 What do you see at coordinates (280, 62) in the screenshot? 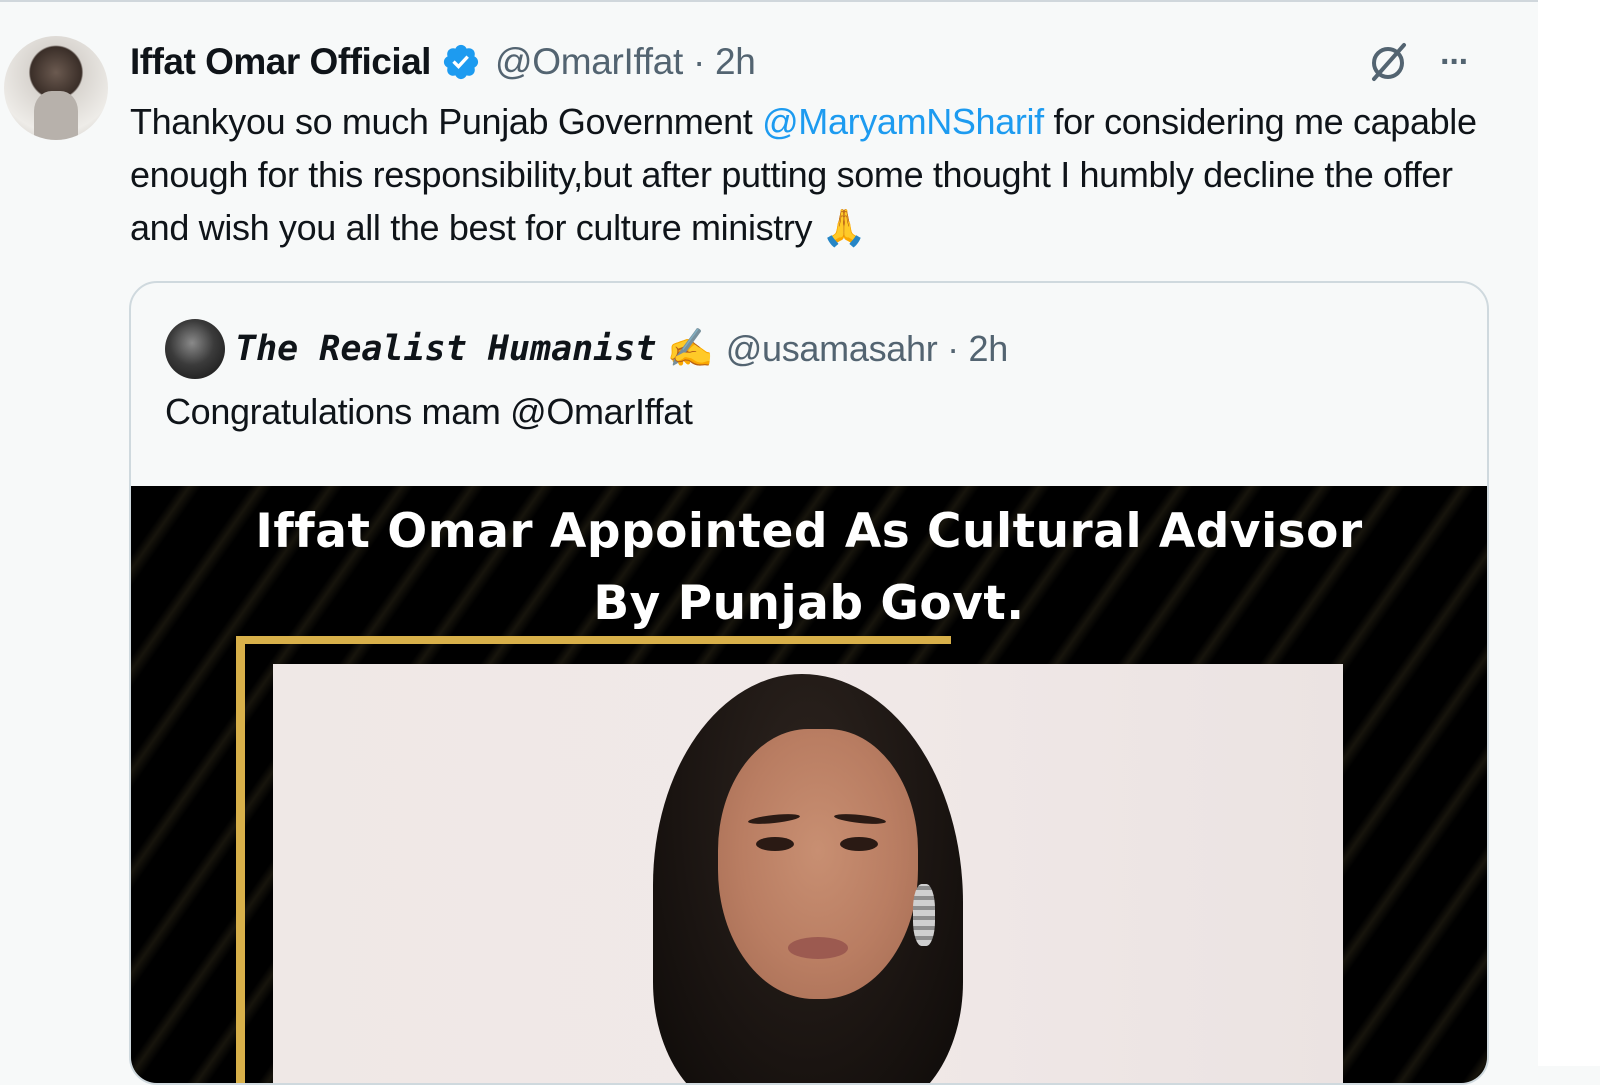
I see `author-name: Iffat Omar Official` at bounding box center [280, 62].